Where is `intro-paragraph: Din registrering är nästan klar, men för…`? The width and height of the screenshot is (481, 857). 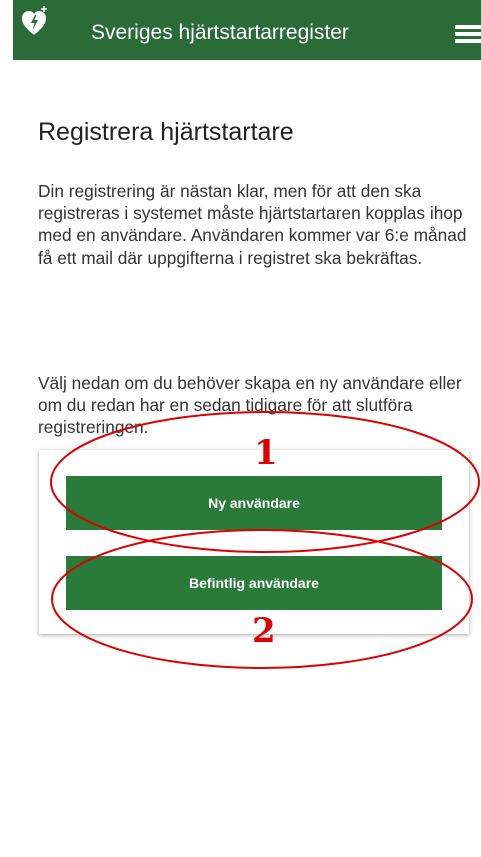 intro-paragraph: Din registrering är nästan klar, men för… is located at coordinates (252, 224).